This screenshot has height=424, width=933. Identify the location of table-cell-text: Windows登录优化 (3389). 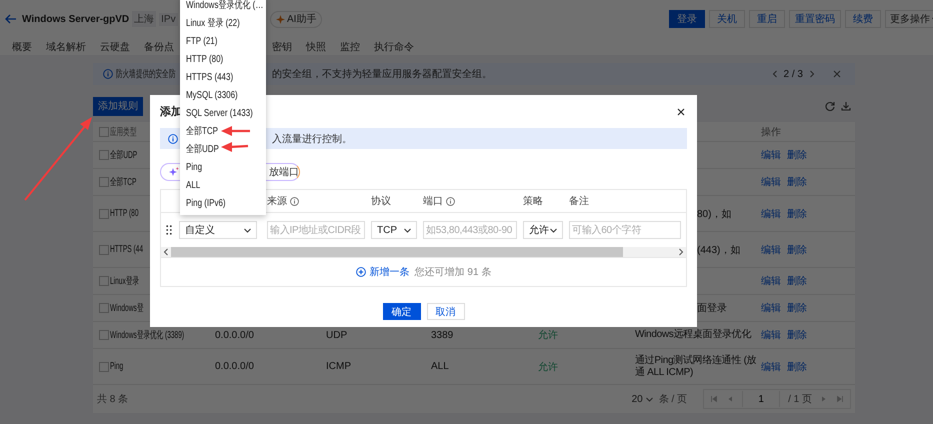
(147, 335).